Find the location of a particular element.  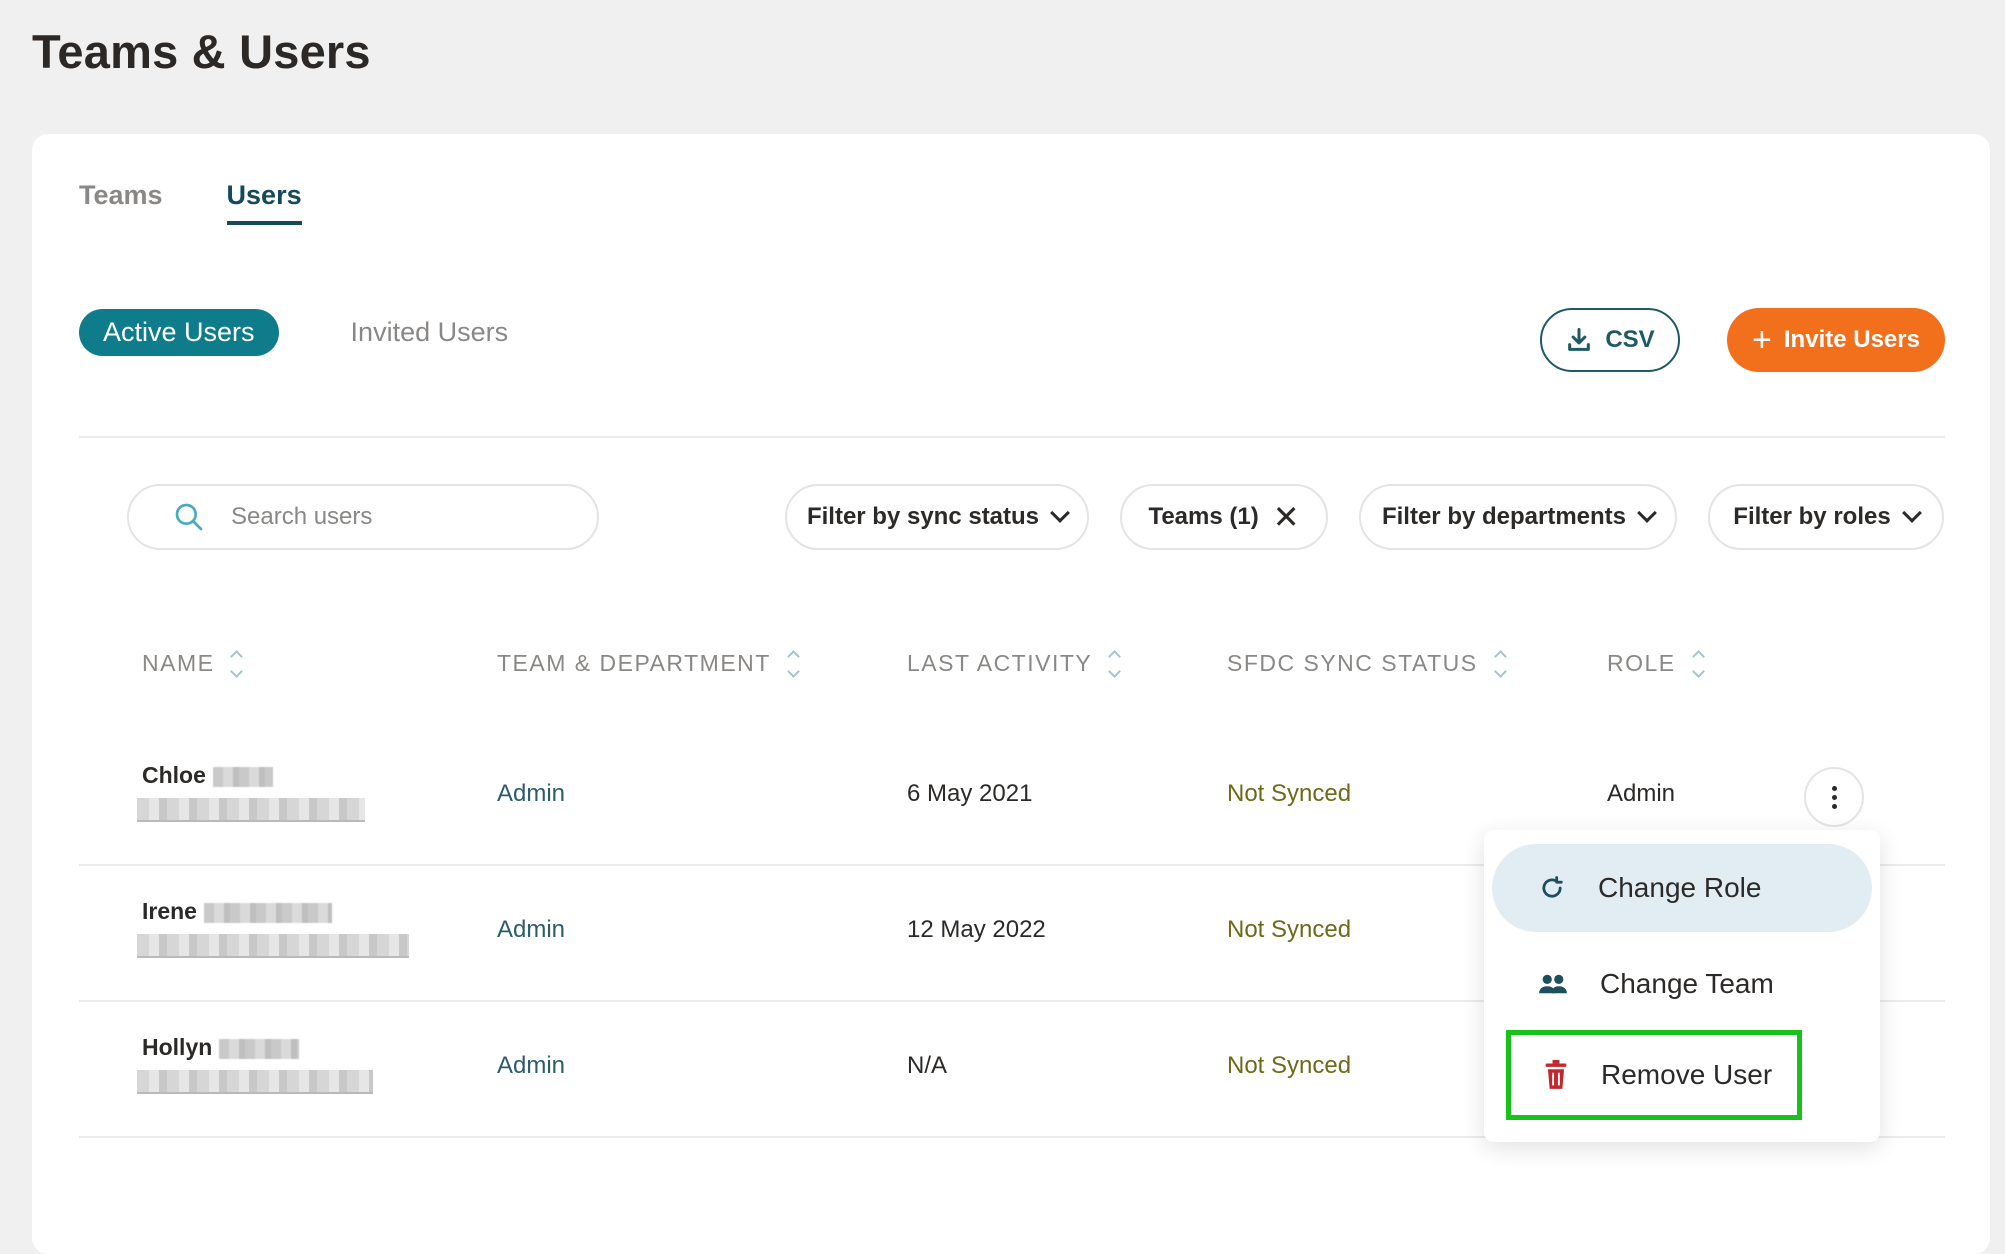

menu-item-change-role: Change Role is located at coordinates (1682, 888).